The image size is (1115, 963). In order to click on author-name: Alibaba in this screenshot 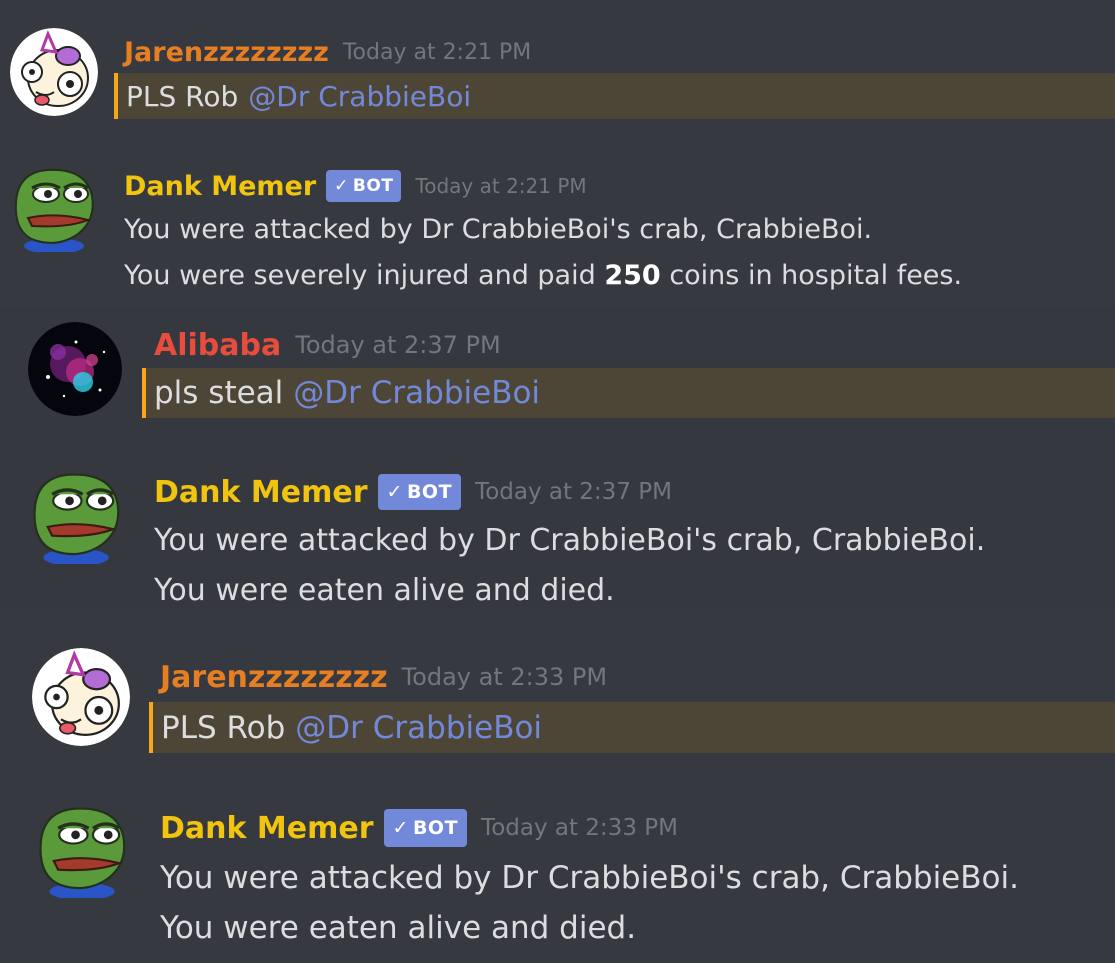, I will do `click(217, 345)`.